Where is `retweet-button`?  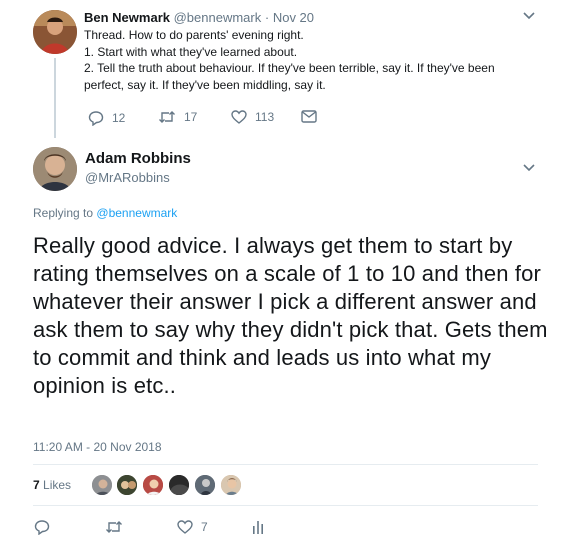
retweet-button is located at coordinates (114, 527).